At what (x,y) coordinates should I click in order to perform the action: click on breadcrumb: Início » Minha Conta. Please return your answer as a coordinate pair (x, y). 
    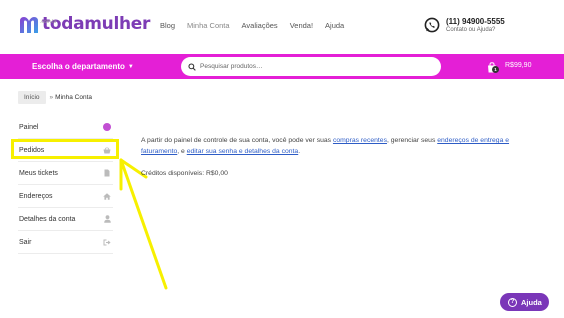
    Looking at the image, I should click on (55, 97).